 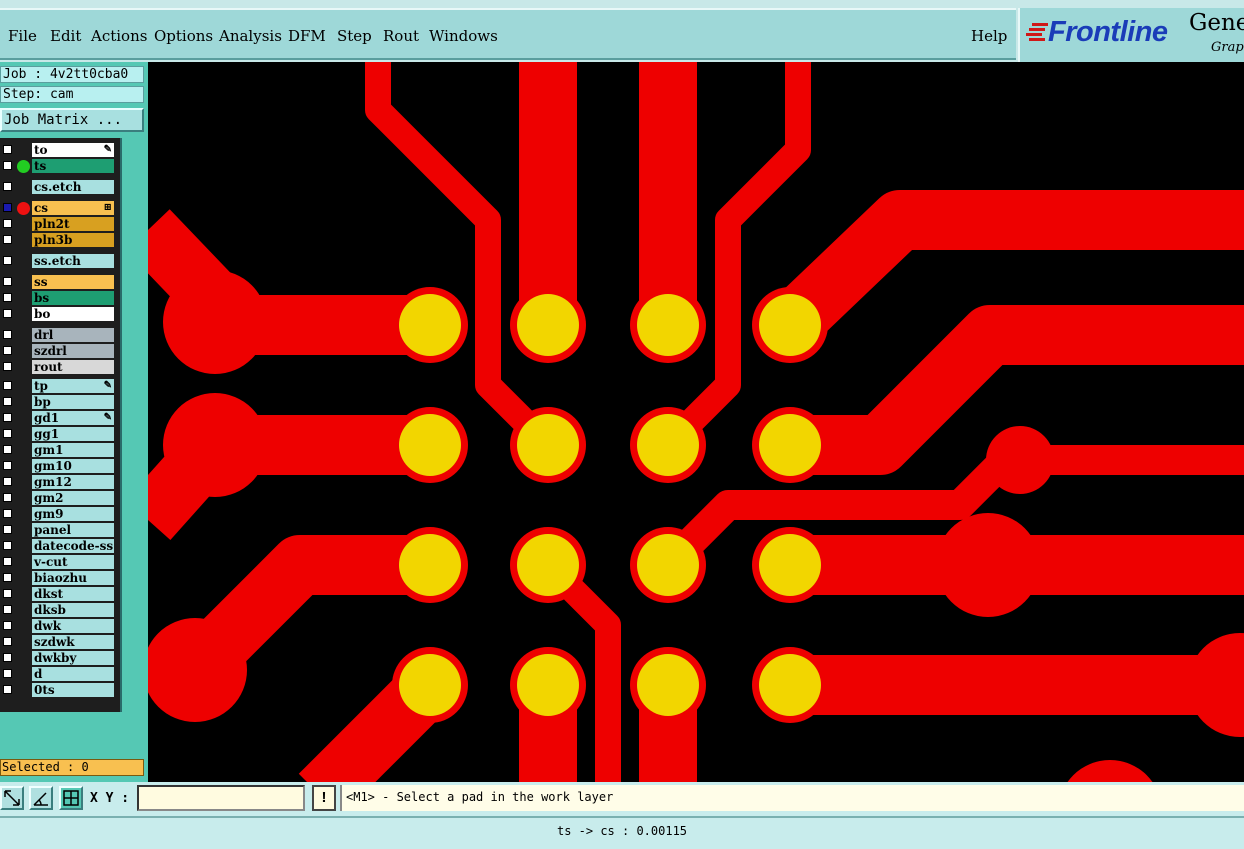 I want to click on menu-help: Help, so click(x=989, y=36).